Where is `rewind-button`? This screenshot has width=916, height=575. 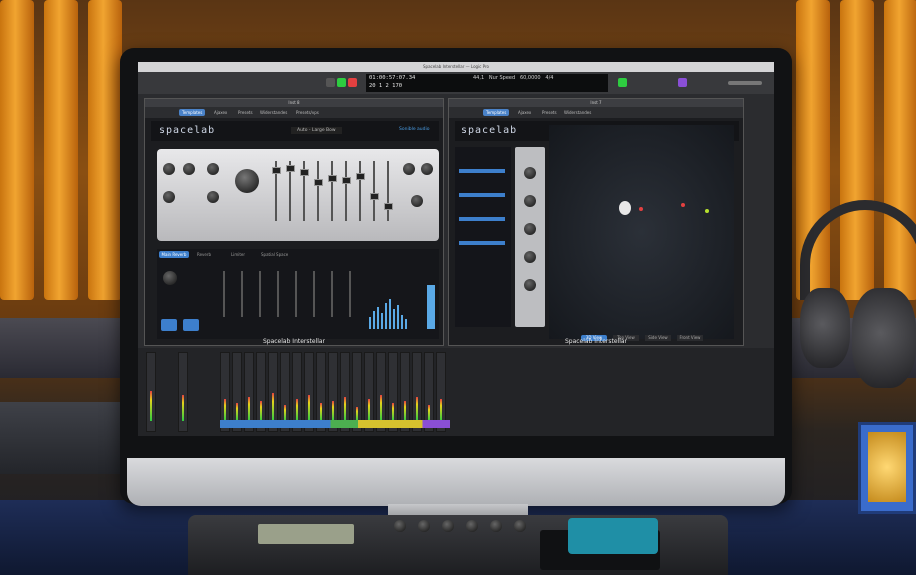
rewind-button is located at coordinates (330, 82).